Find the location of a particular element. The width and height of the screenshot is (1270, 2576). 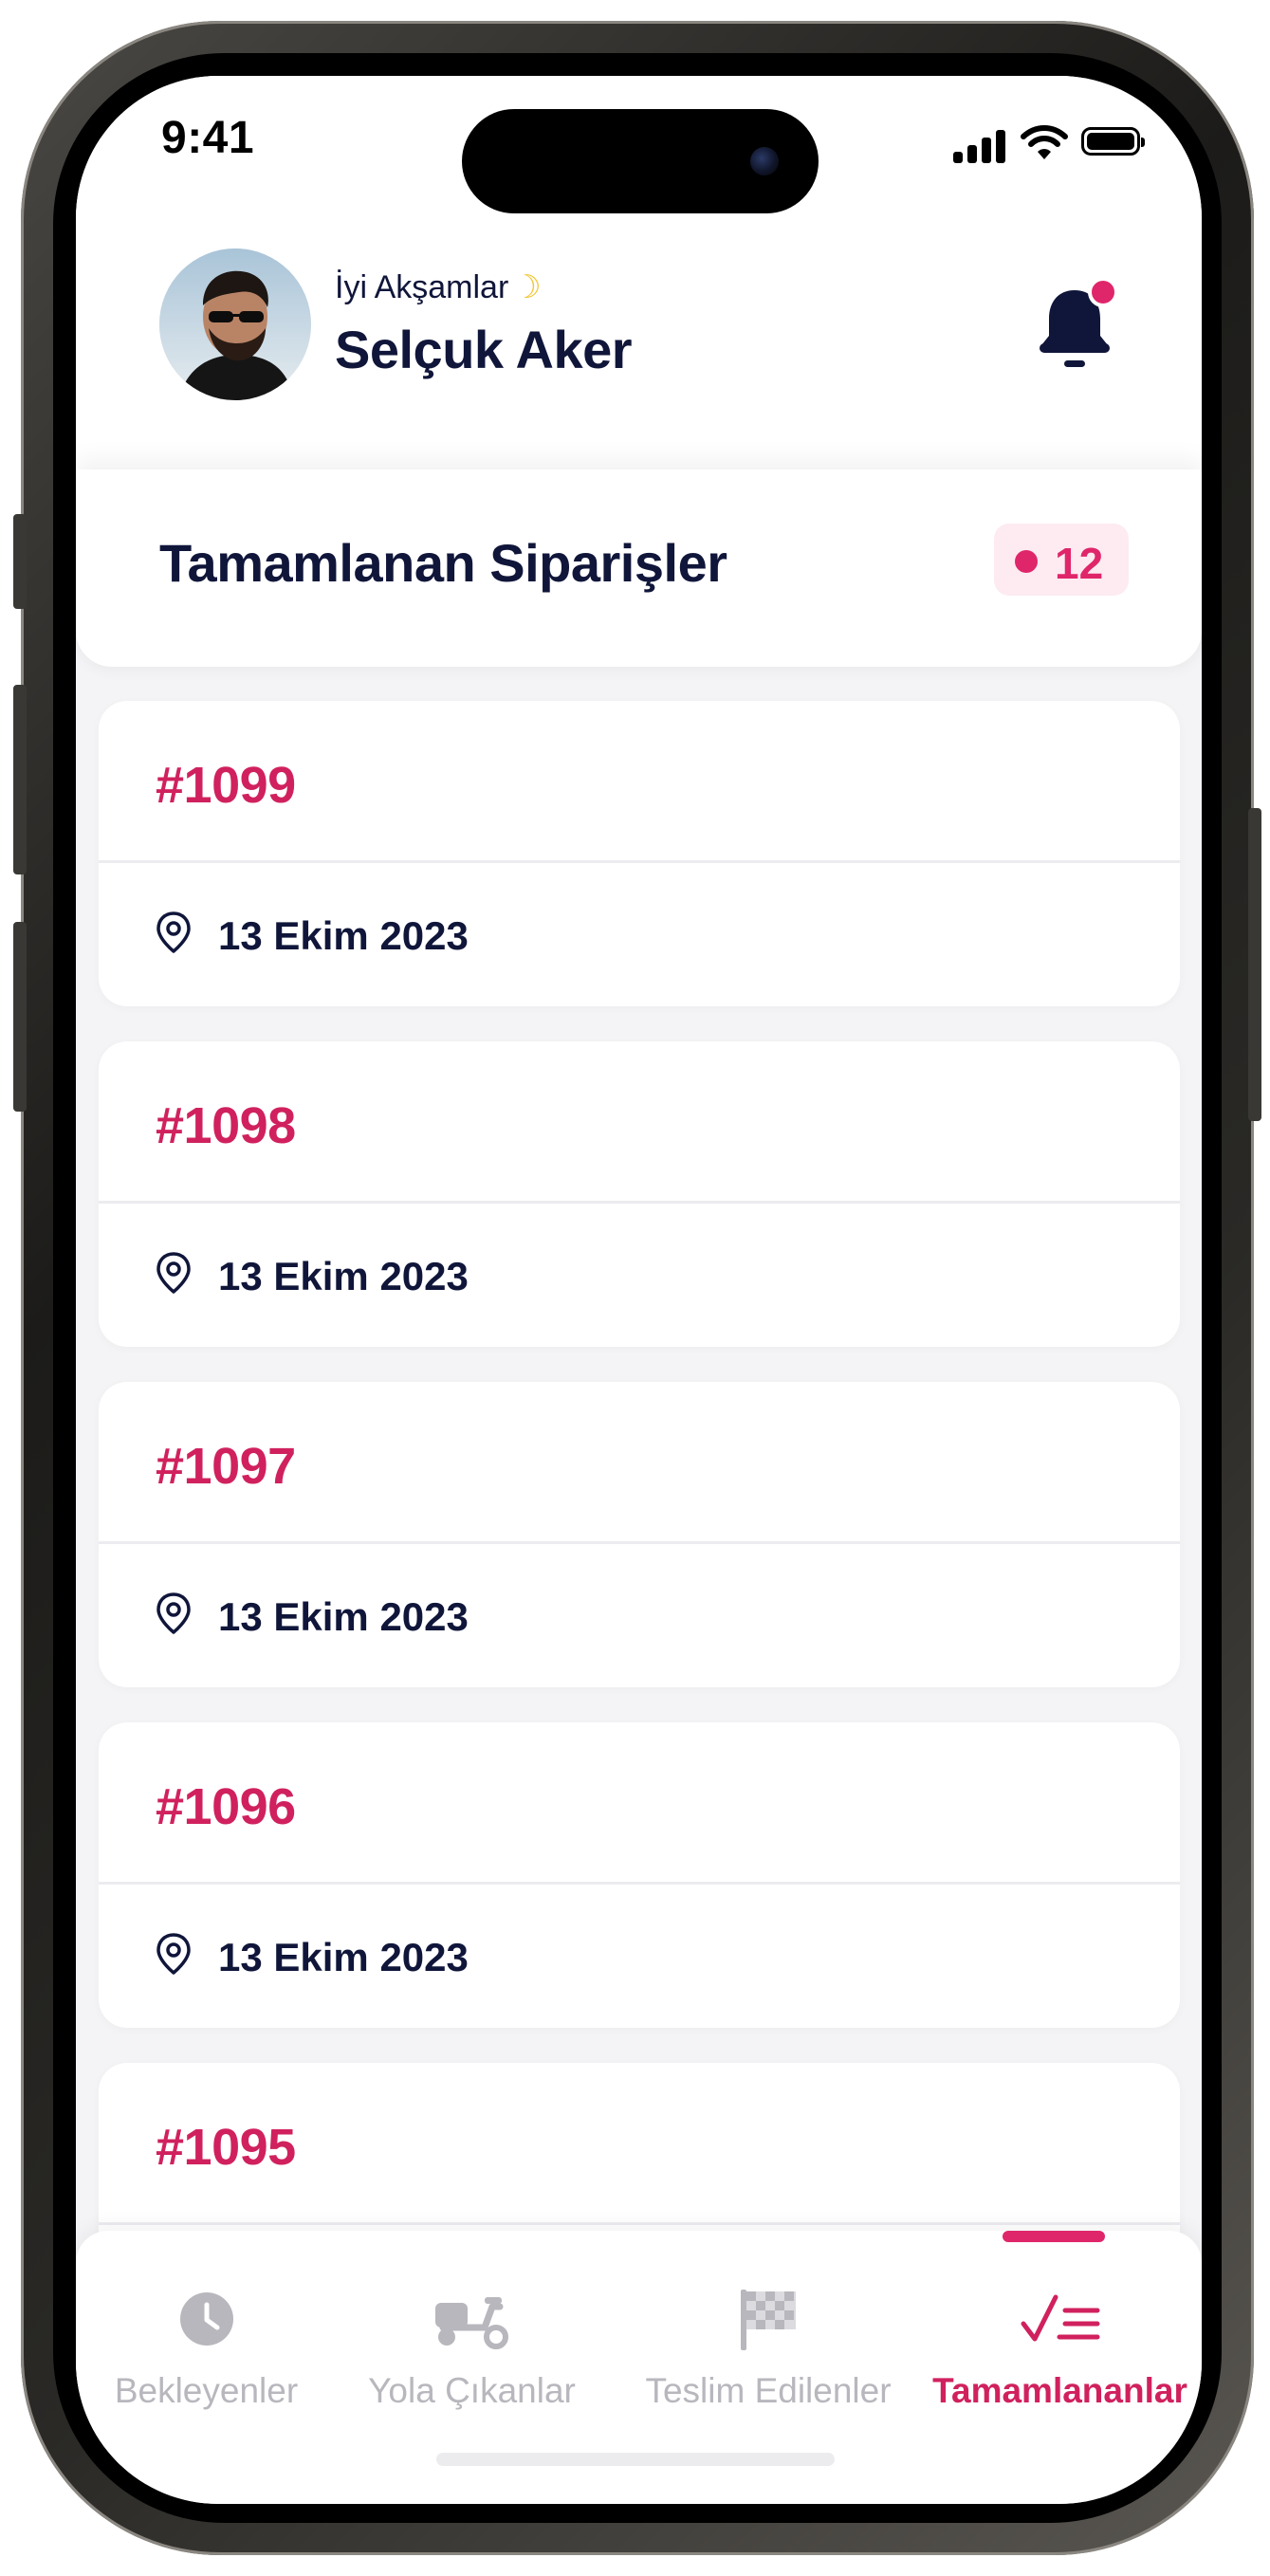

power-button is located at coordinates (1254, 964).